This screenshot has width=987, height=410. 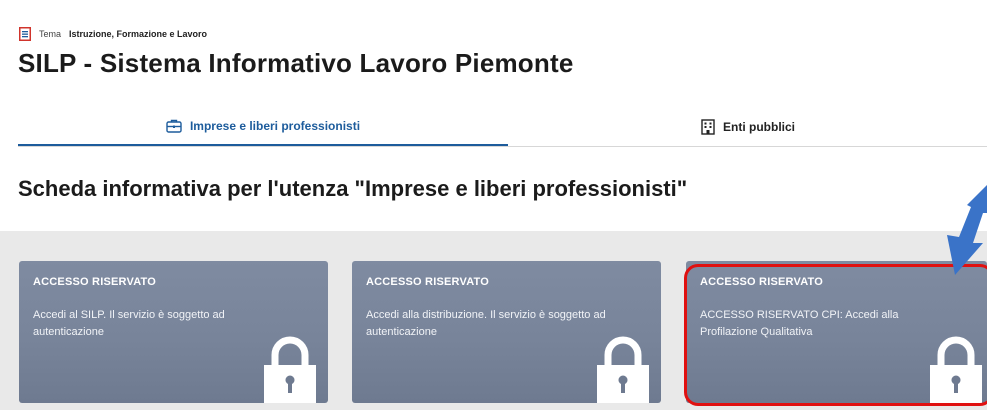 What do you see at coordinates (25, 34) in the screenshot?
I see `document-icon` at bounding box center [25, 34].